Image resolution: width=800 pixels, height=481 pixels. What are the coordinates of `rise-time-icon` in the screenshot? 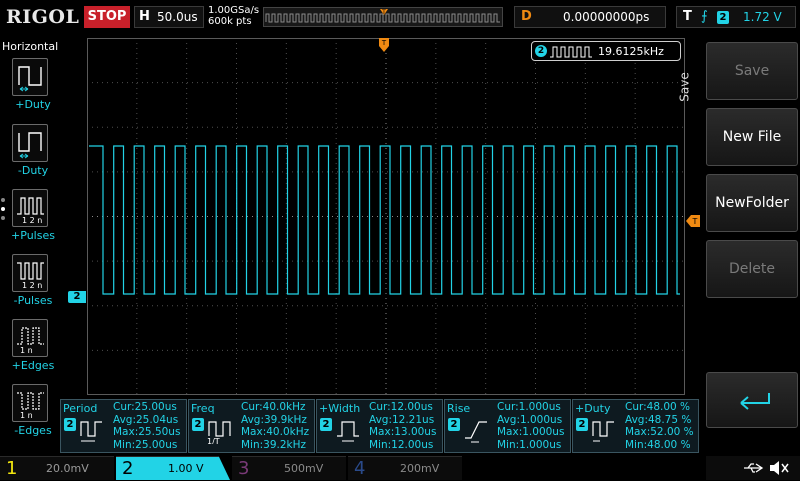 It's located at (476, 432).